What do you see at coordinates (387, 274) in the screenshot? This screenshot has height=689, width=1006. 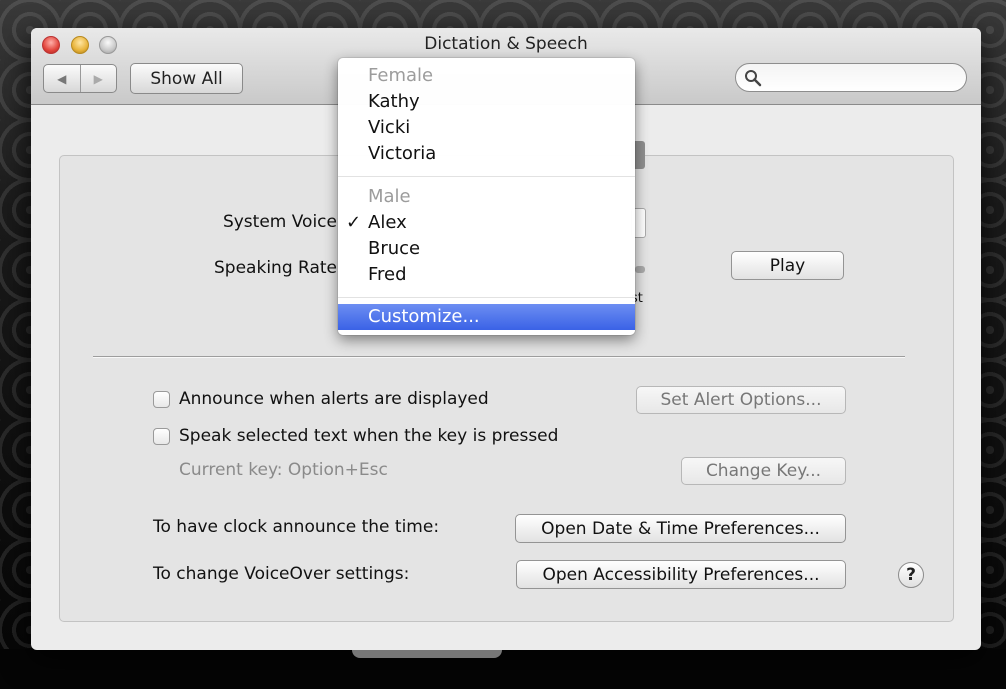 I see `menu-item-fred: Fred` at bounding box center [387, 274].